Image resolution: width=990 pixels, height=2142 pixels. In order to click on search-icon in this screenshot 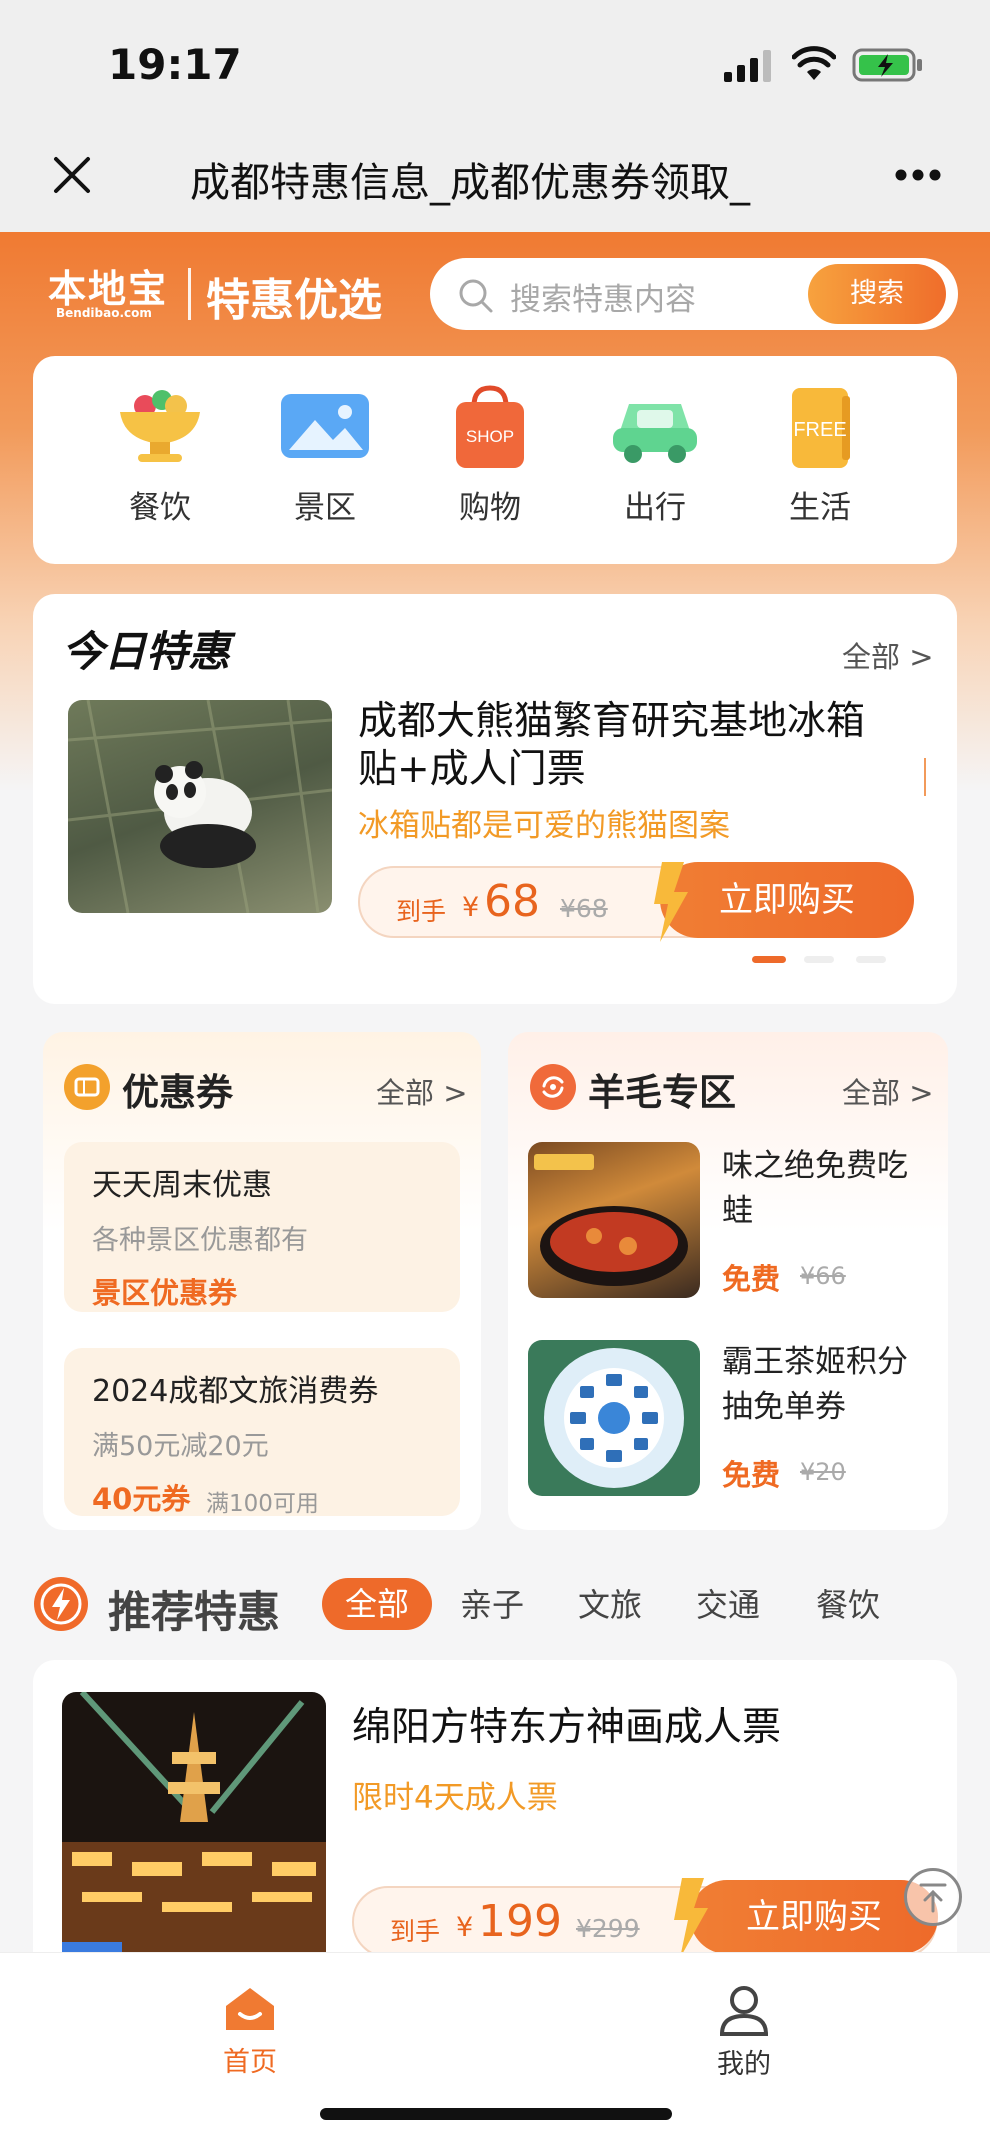, I will do `click(476, 296)`.